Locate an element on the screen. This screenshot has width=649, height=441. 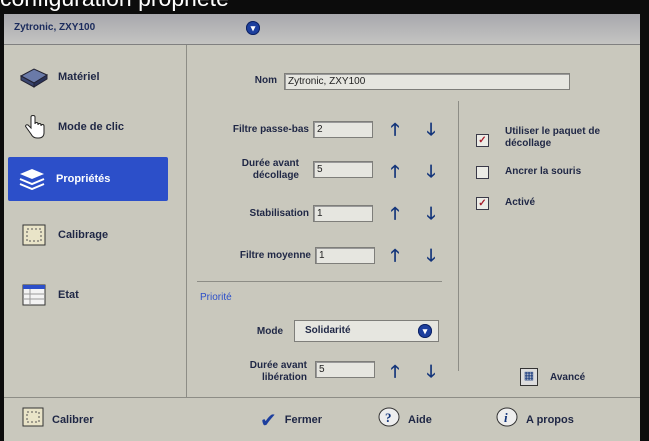
info-icon: i is located at coordinates (507, 420).